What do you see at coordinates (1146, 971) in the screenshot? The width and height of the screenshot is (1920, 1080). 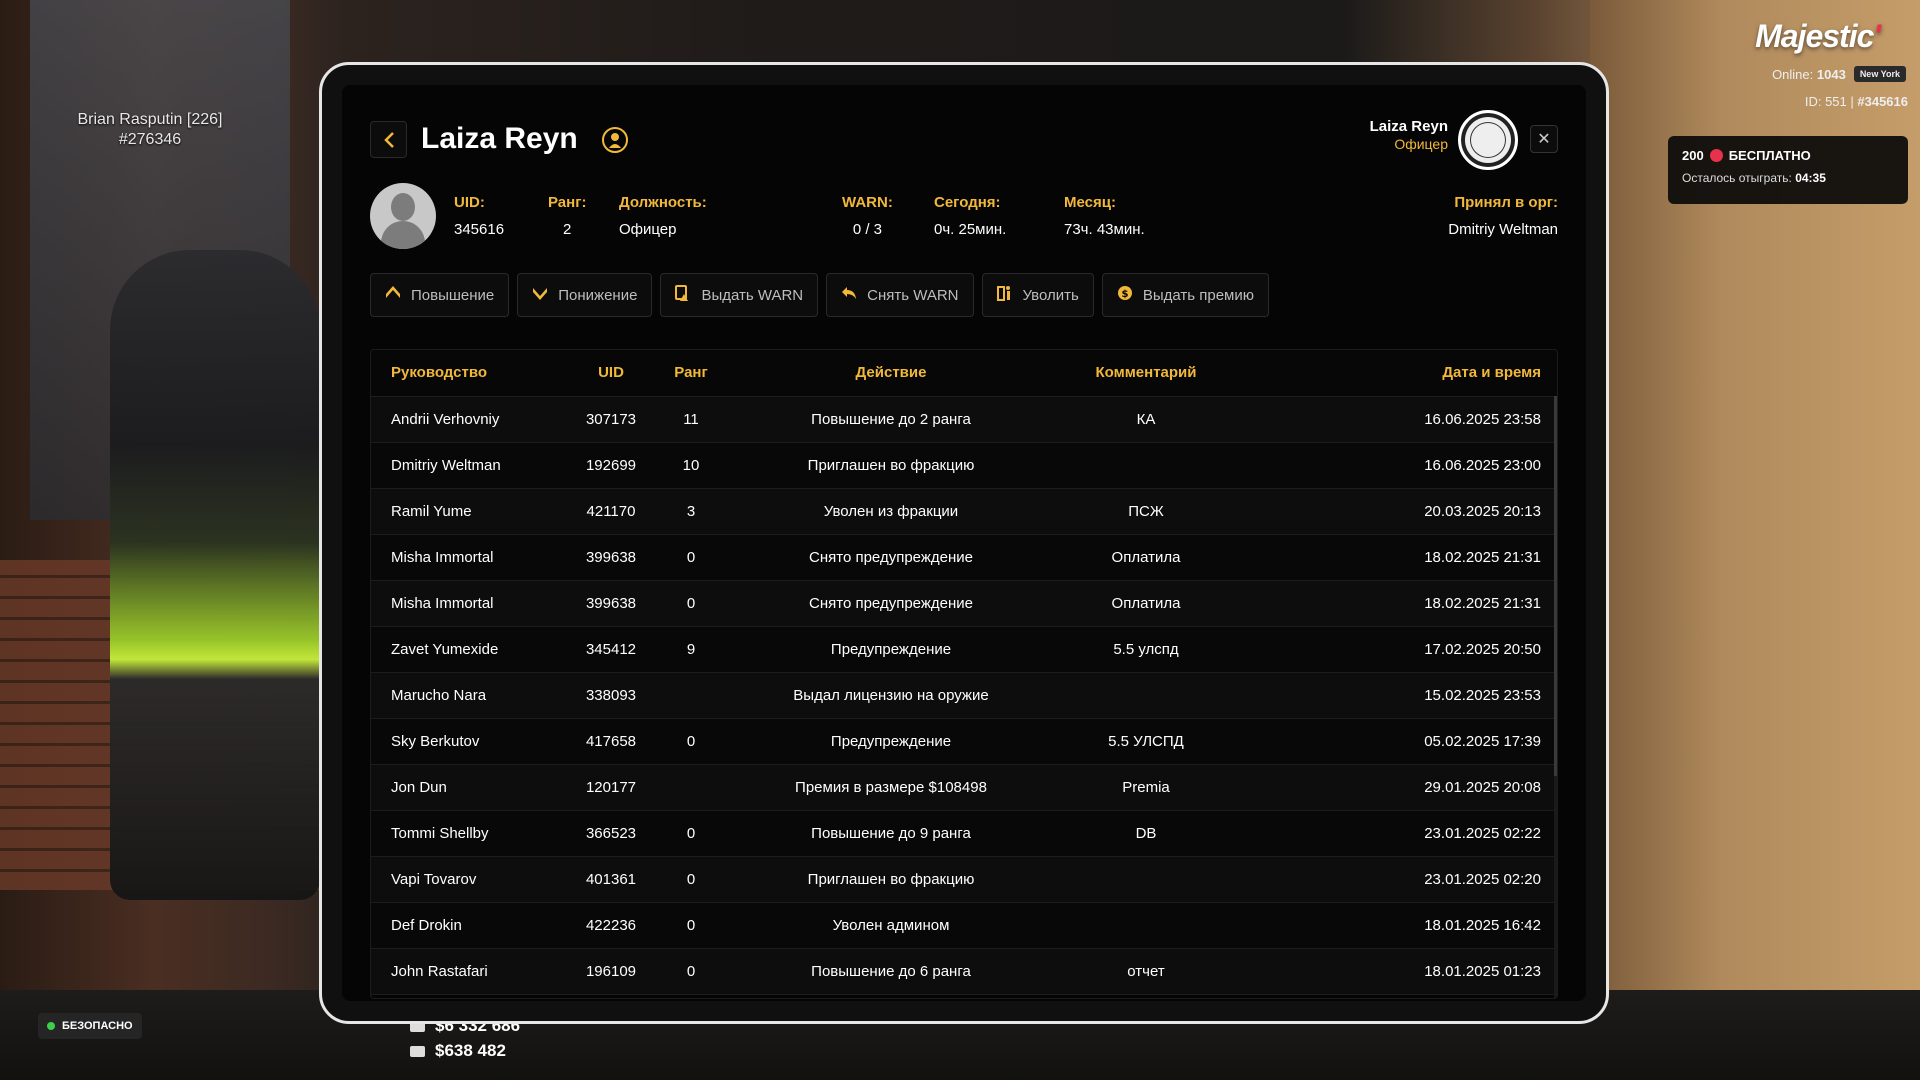 I see `cell-comment: отчет` at bounding box center [1146, 971].